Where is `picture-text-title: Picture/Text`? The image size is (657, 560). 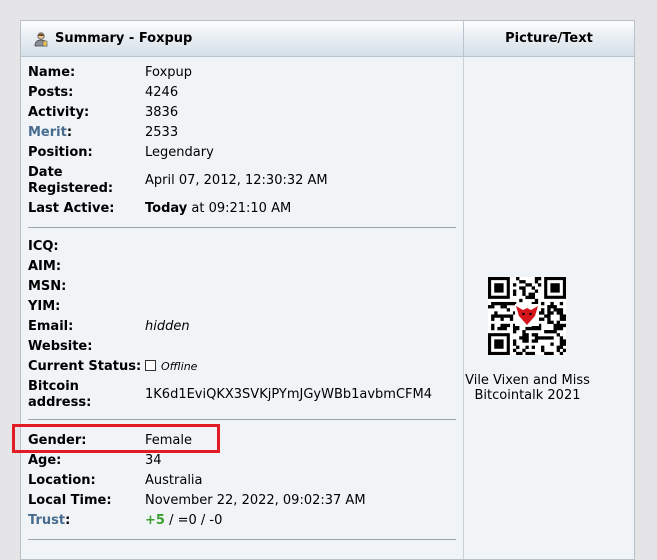 picture-text-title: Picture/Text is located at coordinates (549, 38).